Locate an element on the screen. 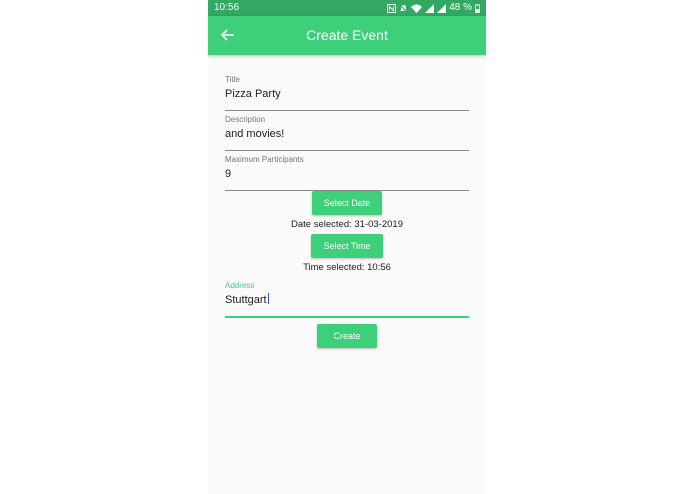 The image size is (695, 494). max-participants-field: Maximum Participants 9 is located at coordinates (347, 173).